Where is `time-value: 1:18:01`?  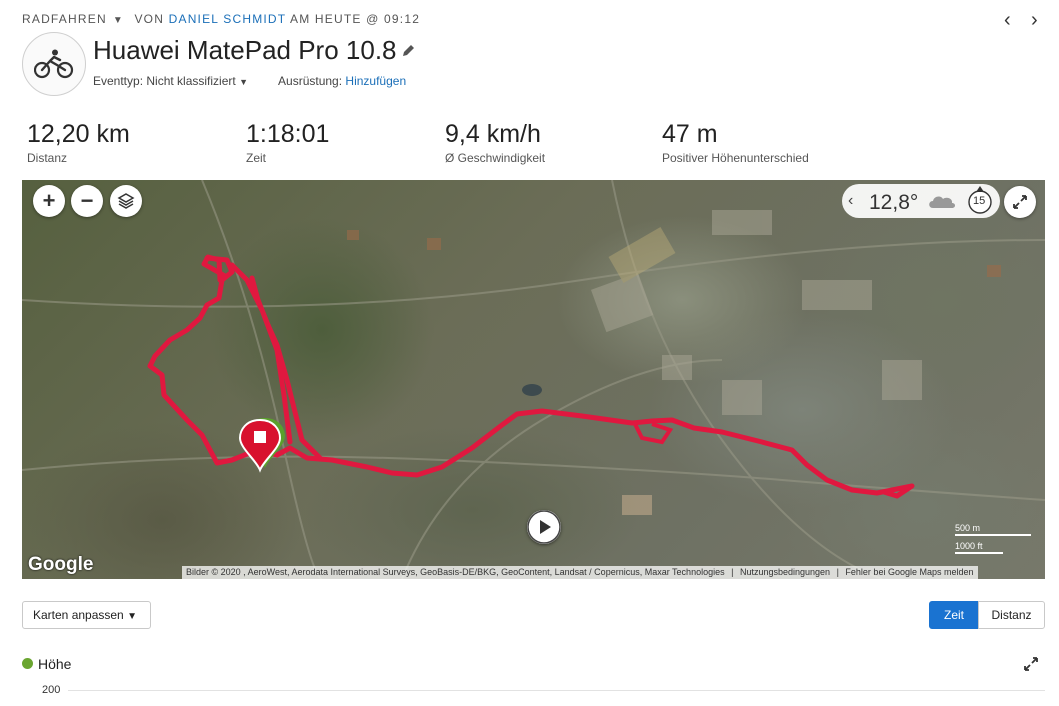
time-value: 1:18:01 is located at coordinates (288, 134).